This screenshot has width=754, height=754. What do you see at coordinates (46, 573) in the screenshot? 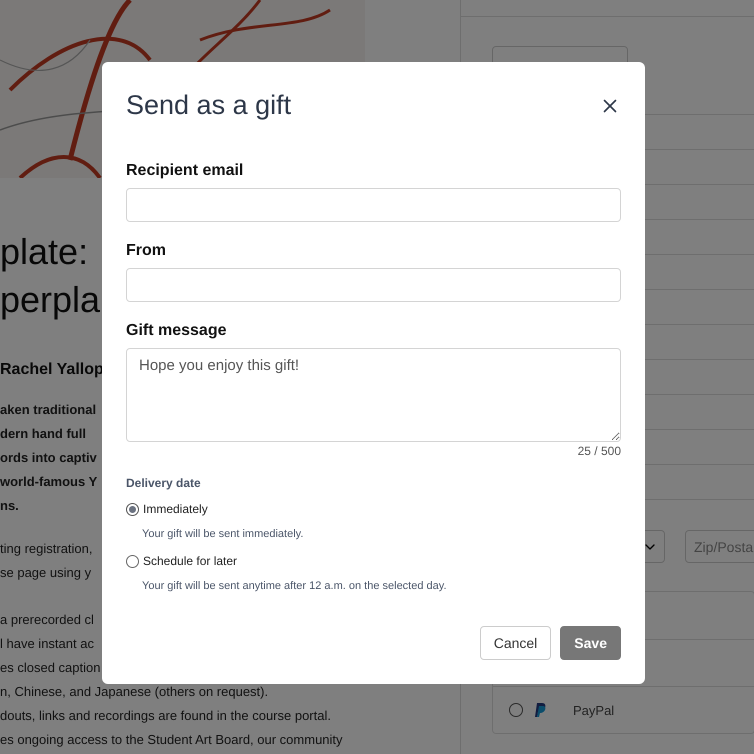
I see `description-text: se page using y` at bounding box center [46, 573].